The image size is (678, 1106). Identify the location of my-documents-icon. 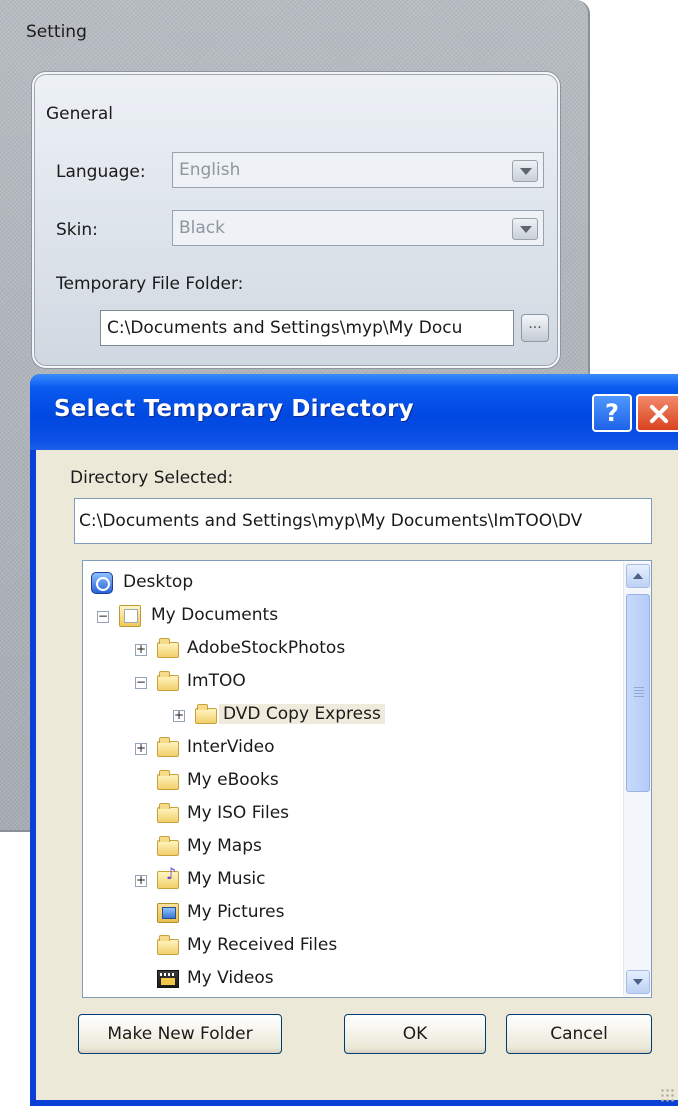
(130, 616).